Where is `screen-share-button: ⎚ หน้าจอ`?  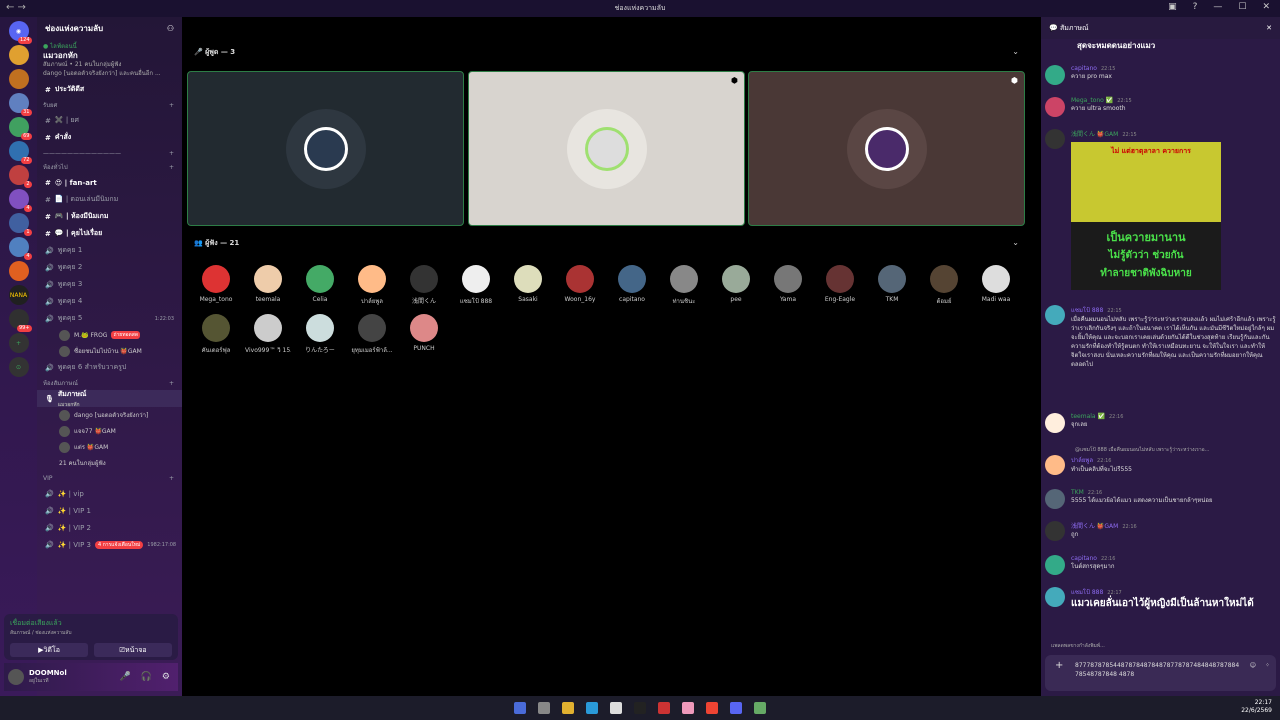 screen-share-button: ⎚ หน้าจอ is located at coordinates (133, 650).